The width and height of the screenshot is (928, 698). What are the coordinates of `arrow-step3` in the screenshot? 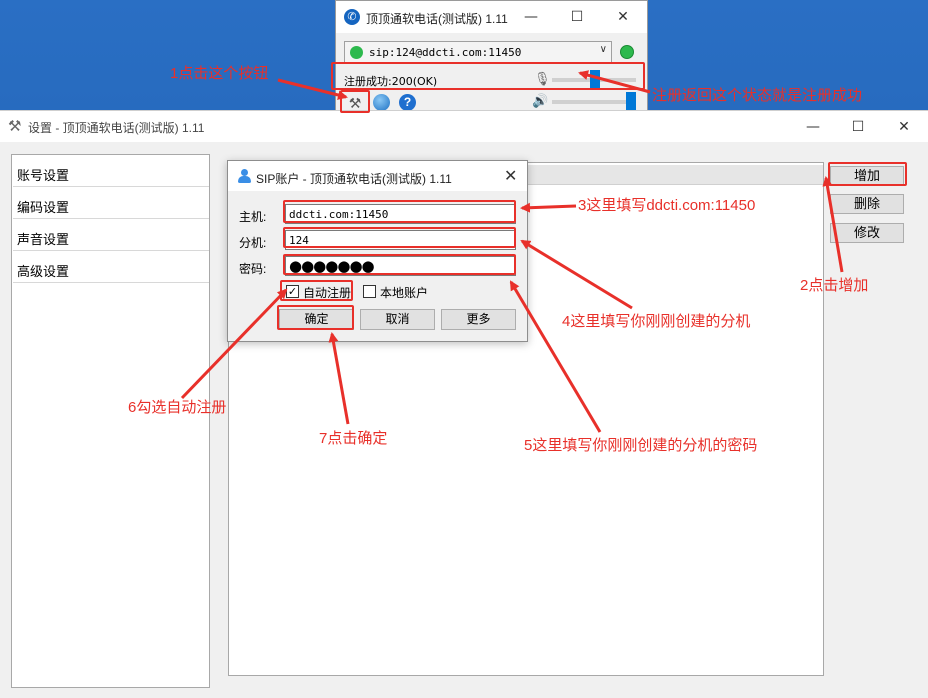 It's located at (548, 207).